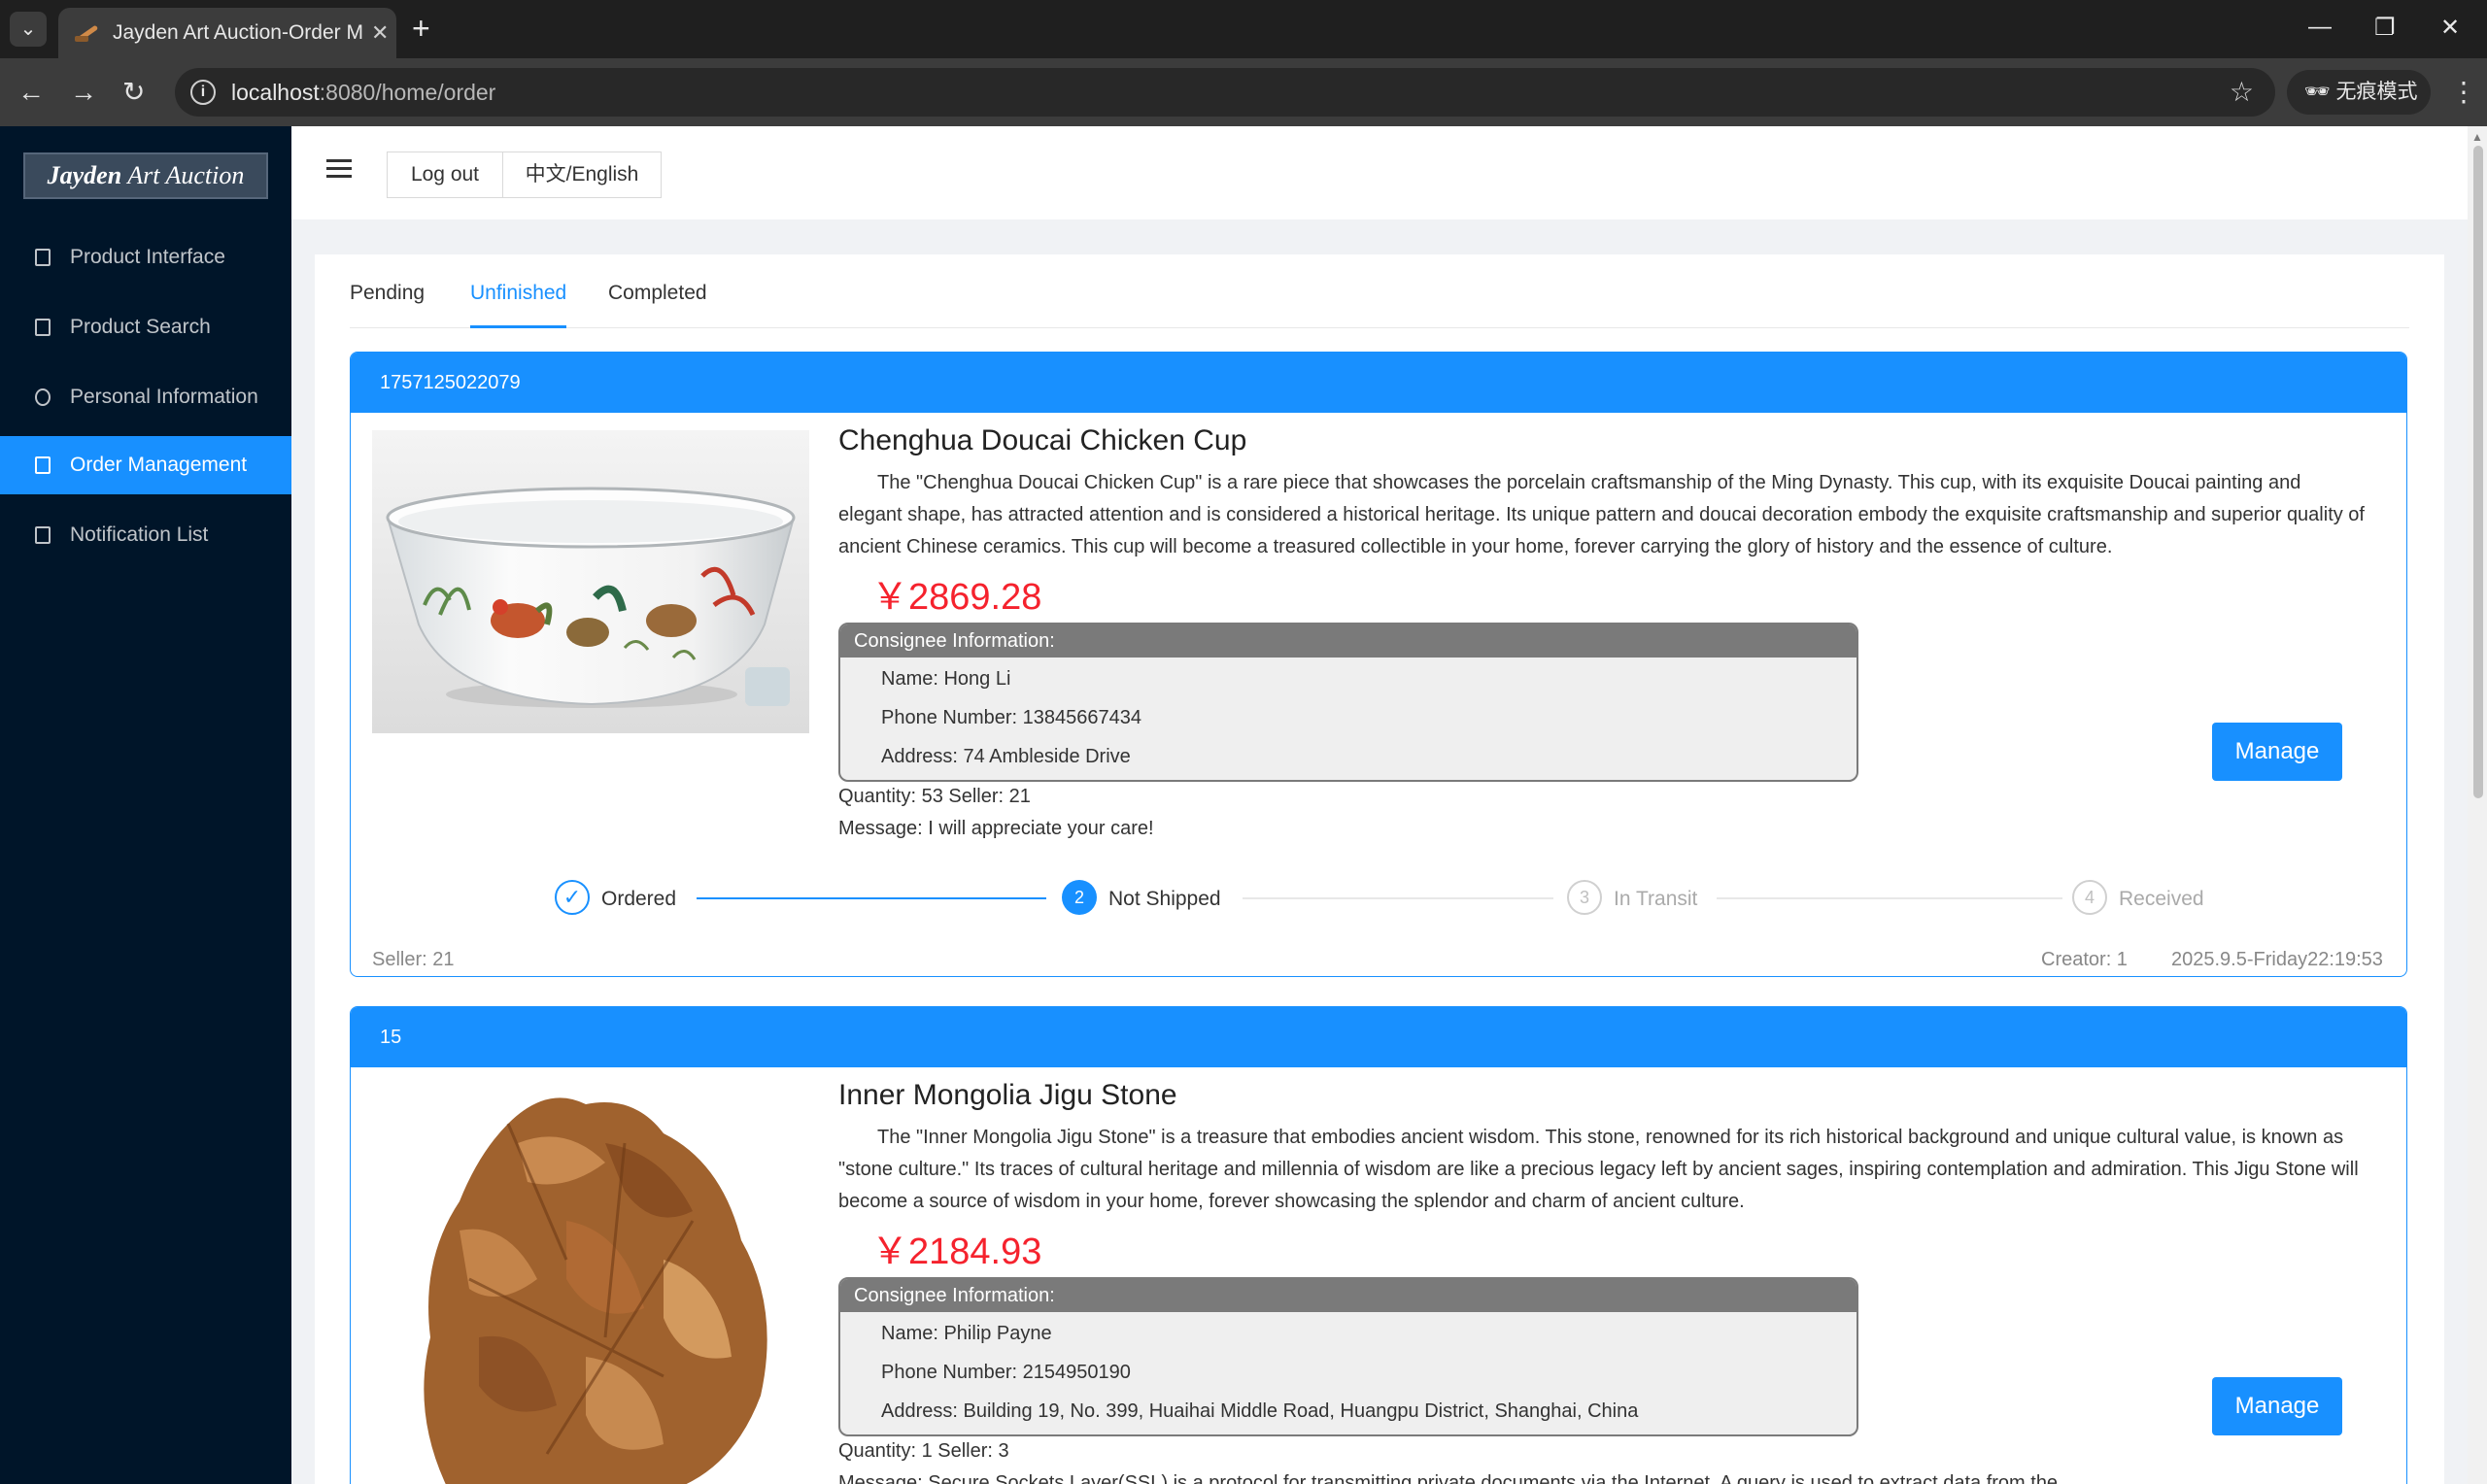 Image resolution: width=2487 pixels, height=1484 pixels. I want to click on footer-time: 2025.9.5-Friday22:19:53, so click(2277, 959).